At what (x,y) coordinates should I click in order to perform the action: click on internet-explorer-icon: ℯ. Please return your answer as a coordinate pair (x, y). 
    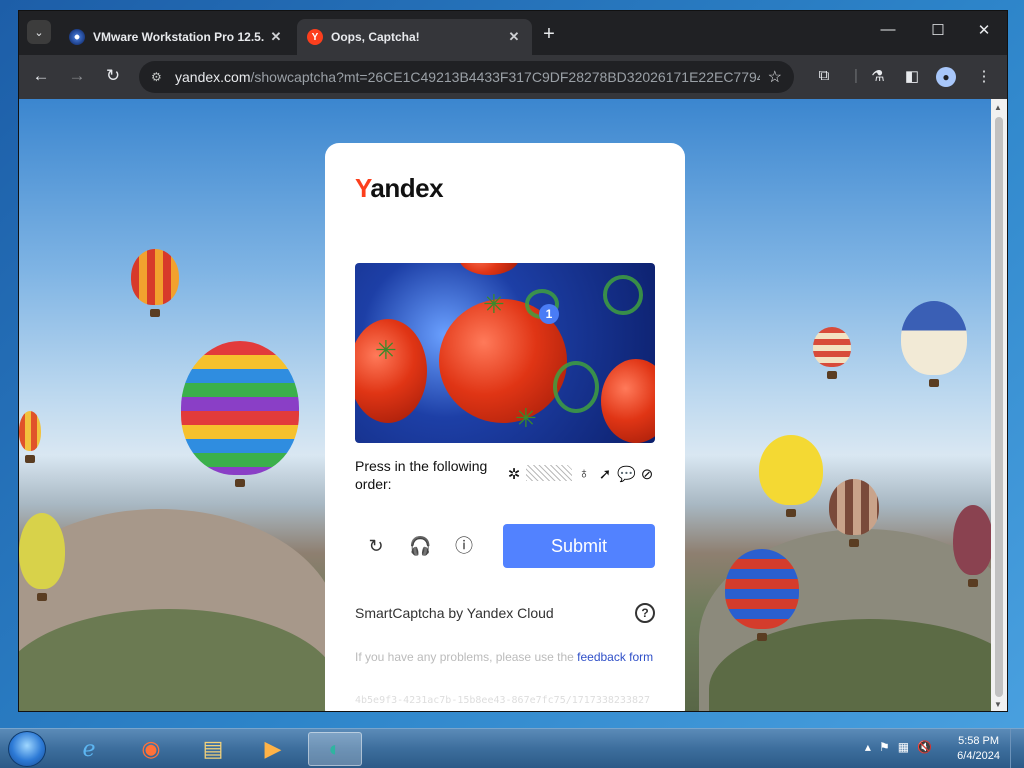
    Looking at the image, I should click on (89, 749).